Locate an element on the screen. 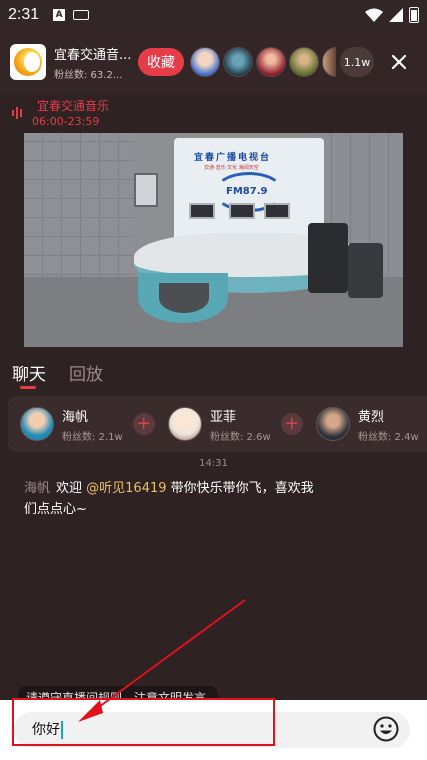  studio-backdrop: 宜春广播电视台 交通·音乐·文化 海阔天空 FM87.9 is located at coordinates (249, 193).